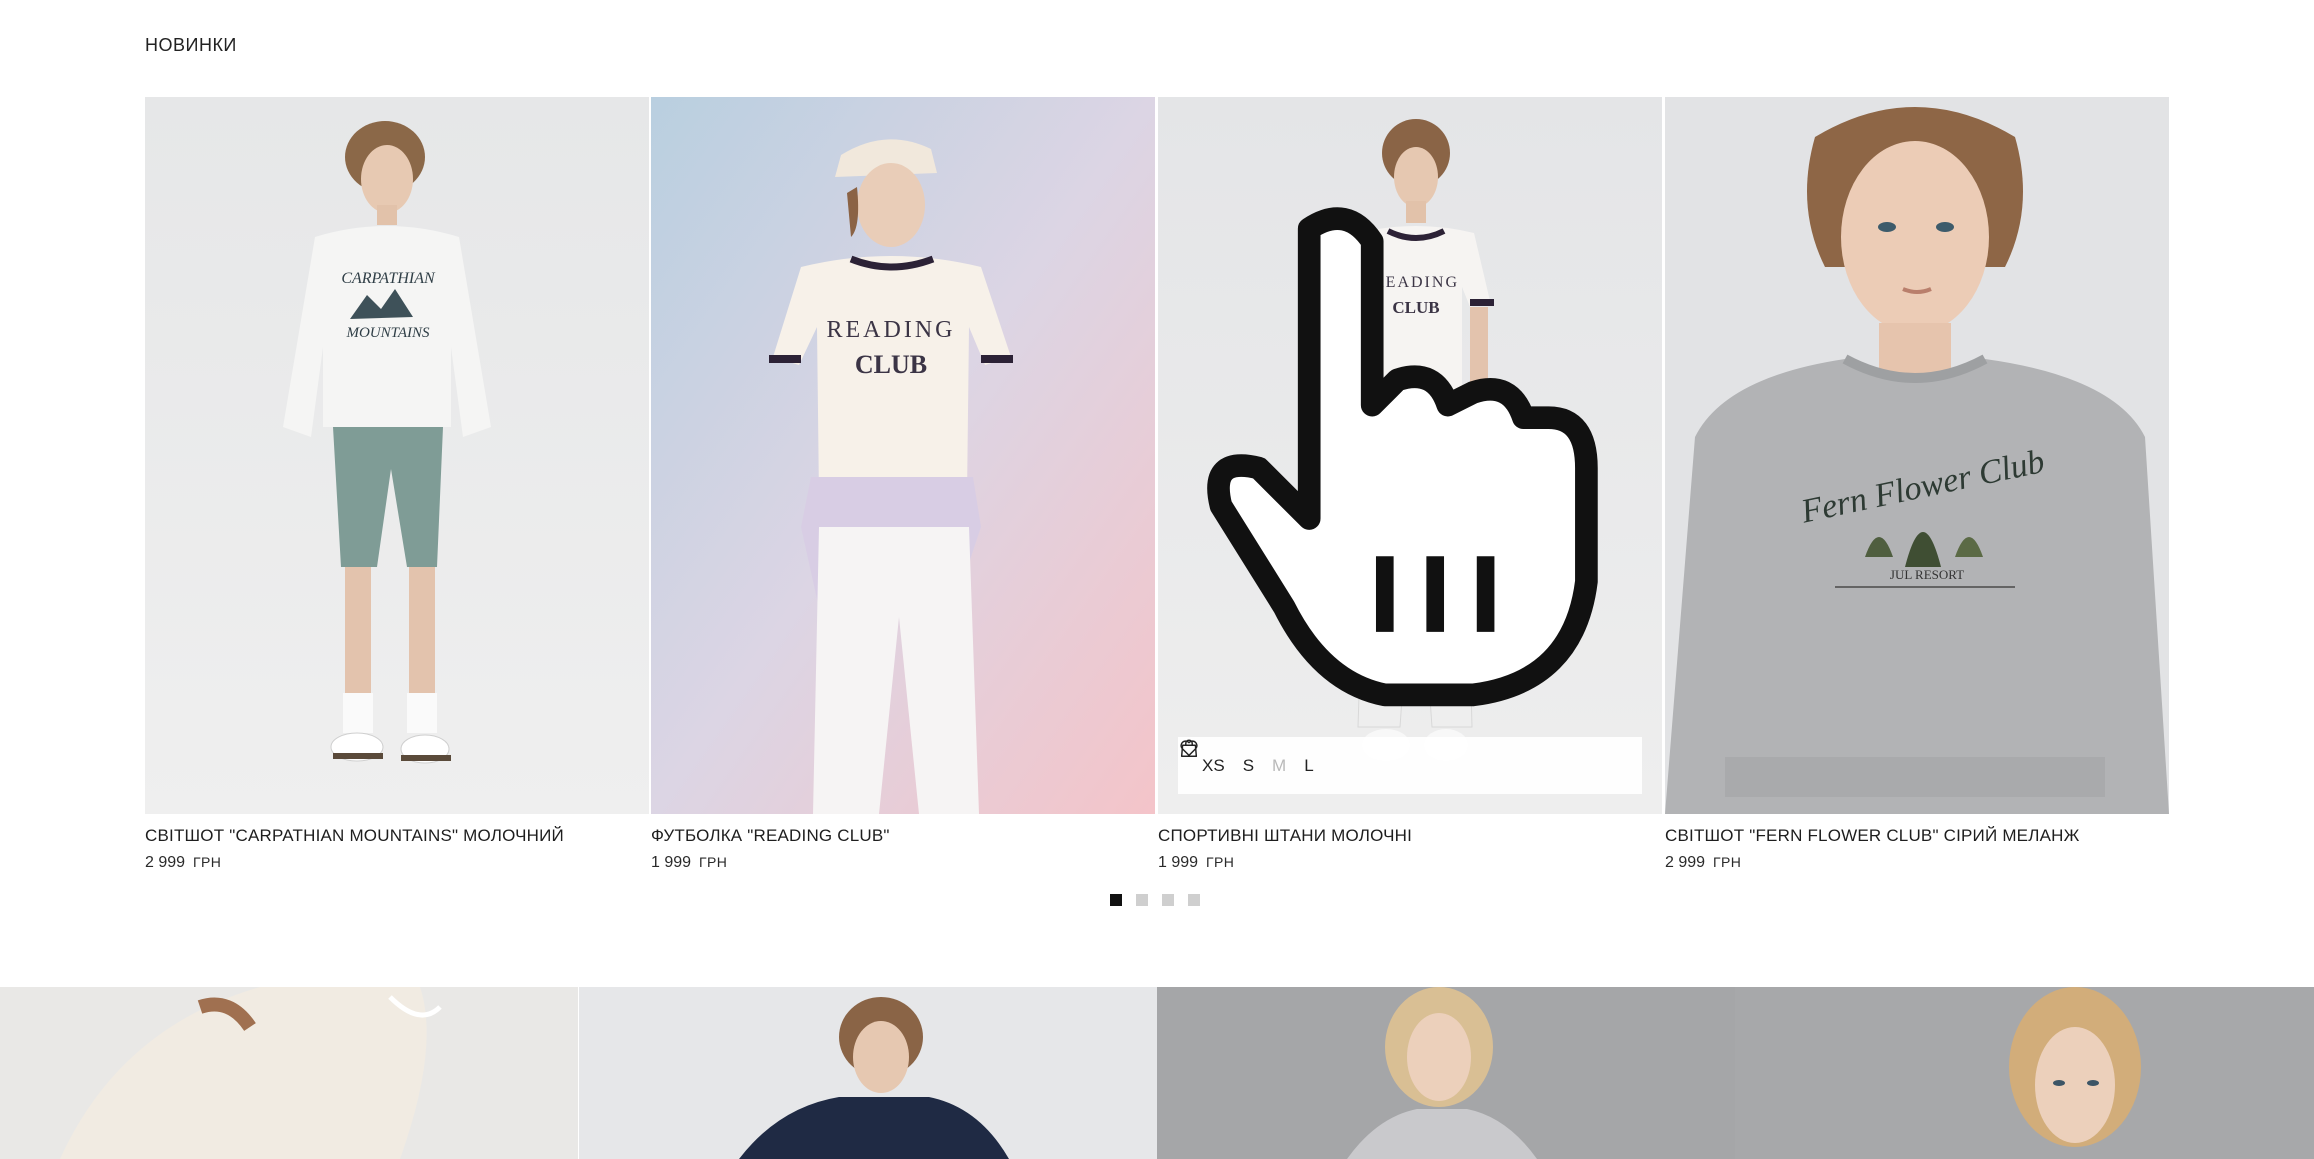  I want to click on print-line: READING, so click(891, 330).